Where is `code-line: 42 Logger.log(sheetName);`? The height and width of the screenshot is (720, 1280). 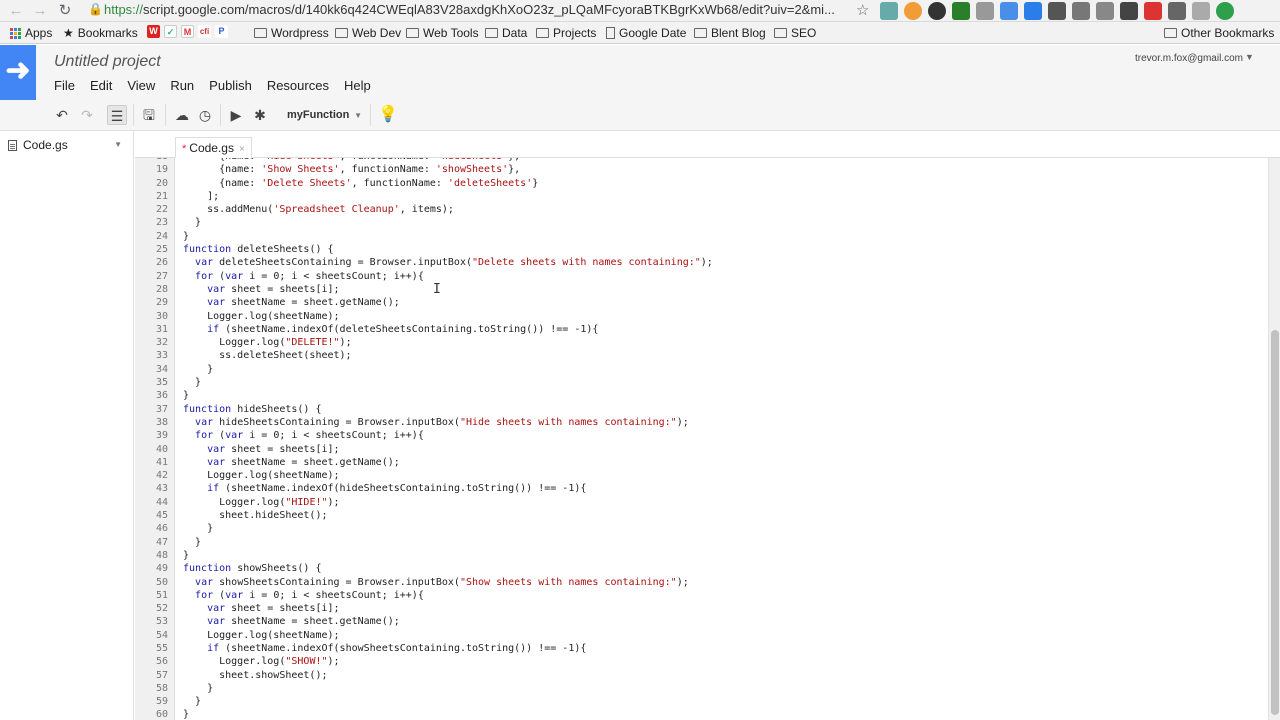 code-line: 42 Logger.log(sheetName); is located at coordinates (701, 475).